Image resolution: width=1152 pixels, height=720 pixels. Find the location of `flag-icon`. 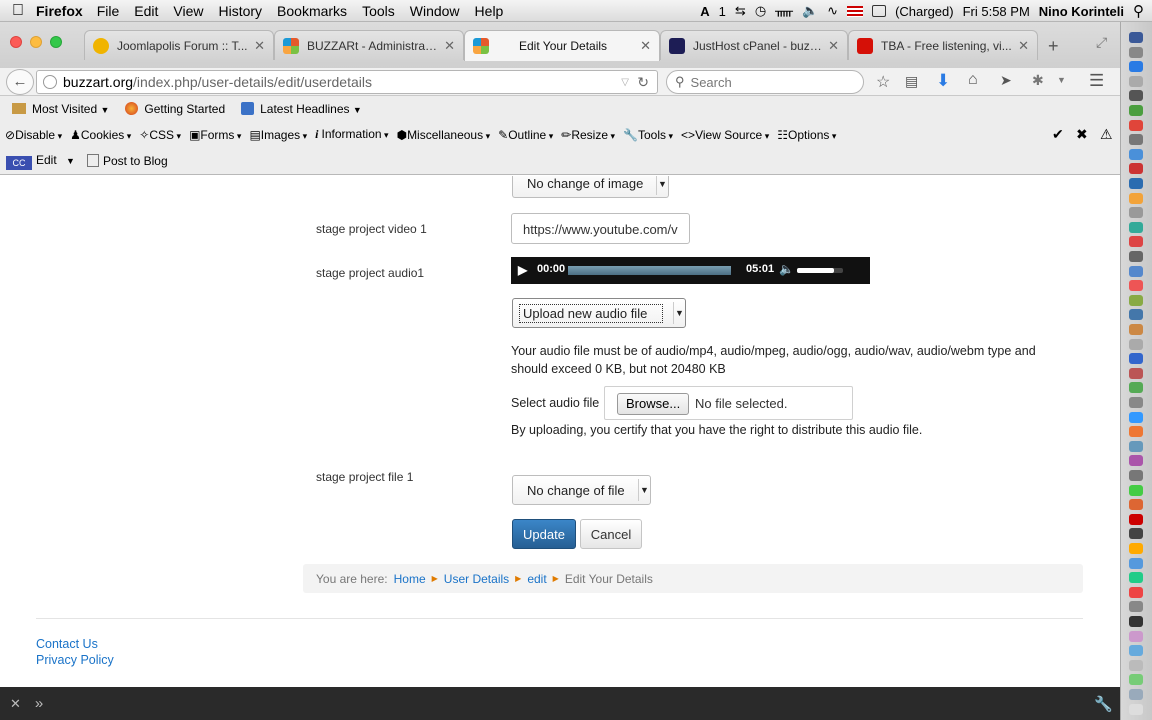

flag-icon is located at coordinates (855, 11).